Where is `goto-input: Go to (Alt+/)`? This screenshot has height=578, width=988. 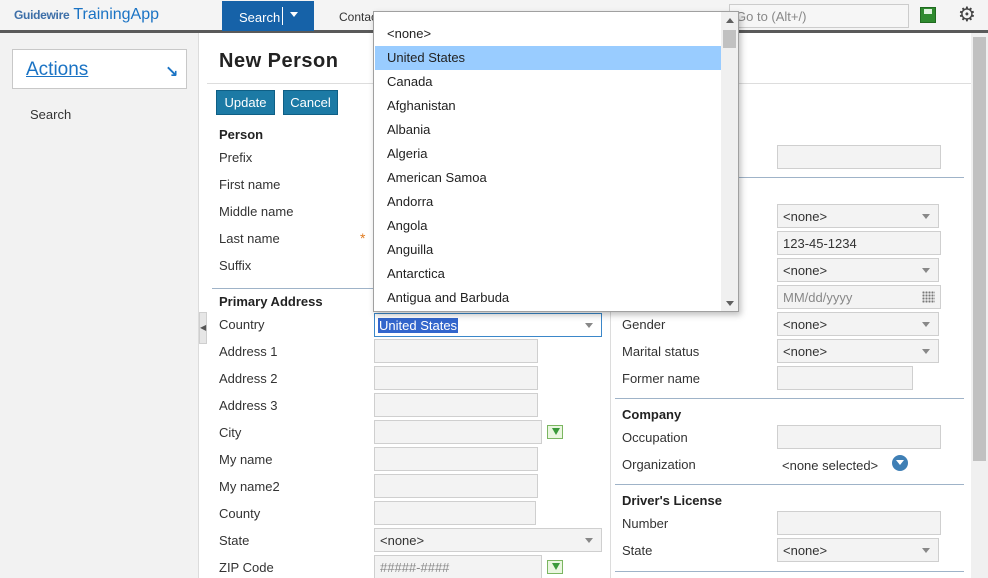
goto-input: Go to (Alt+/) is located at coordinates (819, 16).